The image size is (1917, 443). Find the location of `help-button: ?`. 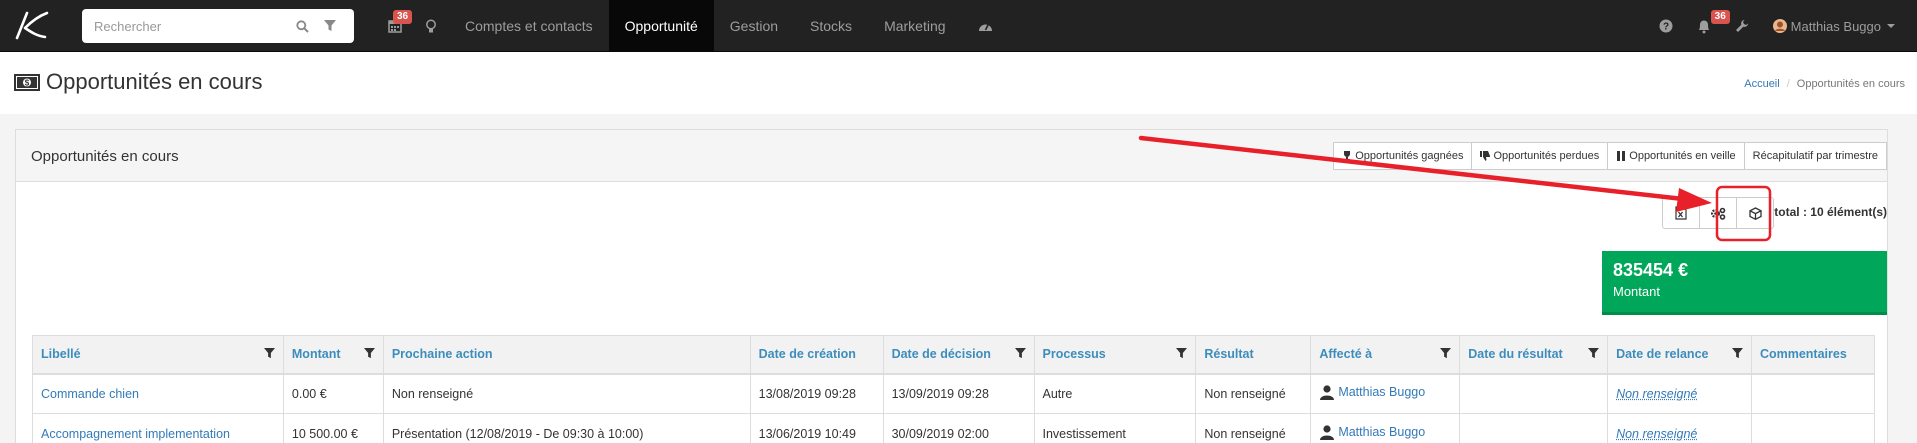

help-button: ? is located at coordinates (1666, 26).